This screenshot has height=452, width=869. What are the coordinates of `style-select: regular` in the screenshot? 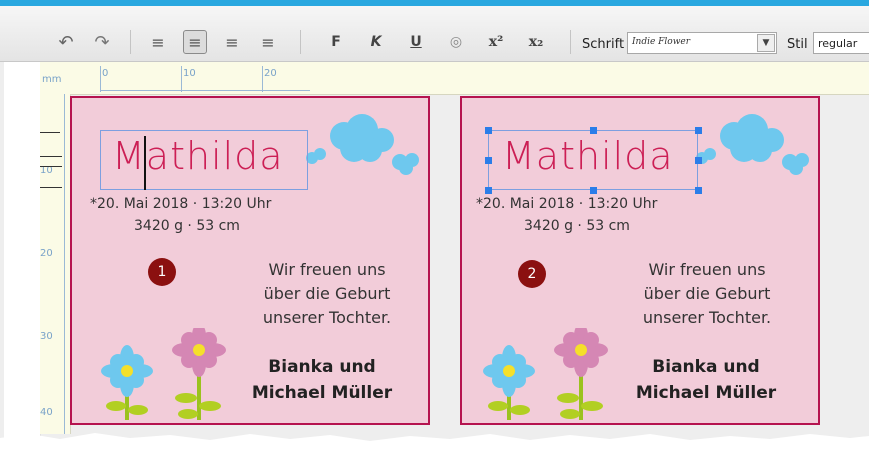 It's located at (841, 43).